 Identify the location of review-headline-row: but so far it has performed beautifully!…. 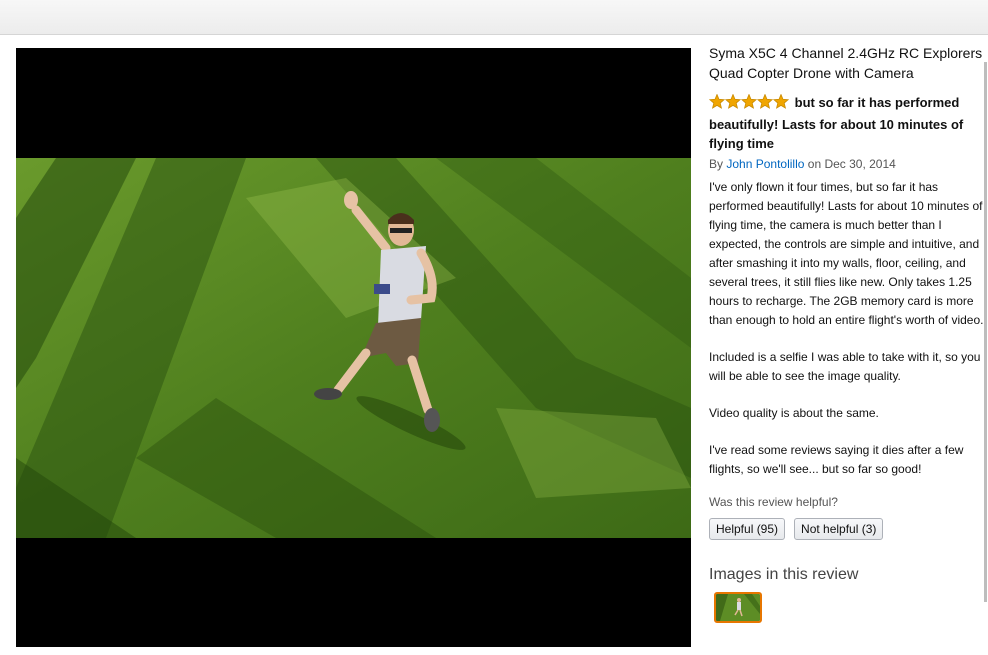
(846, 123).